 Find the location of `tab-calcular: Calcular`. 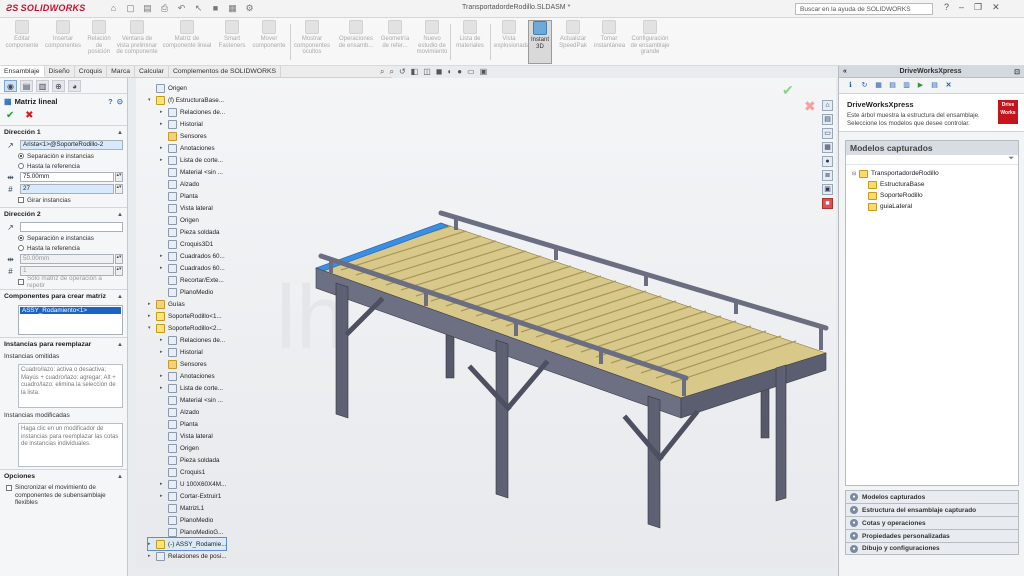

tab-calcular: Calcular is located at coordinates (152, 71).